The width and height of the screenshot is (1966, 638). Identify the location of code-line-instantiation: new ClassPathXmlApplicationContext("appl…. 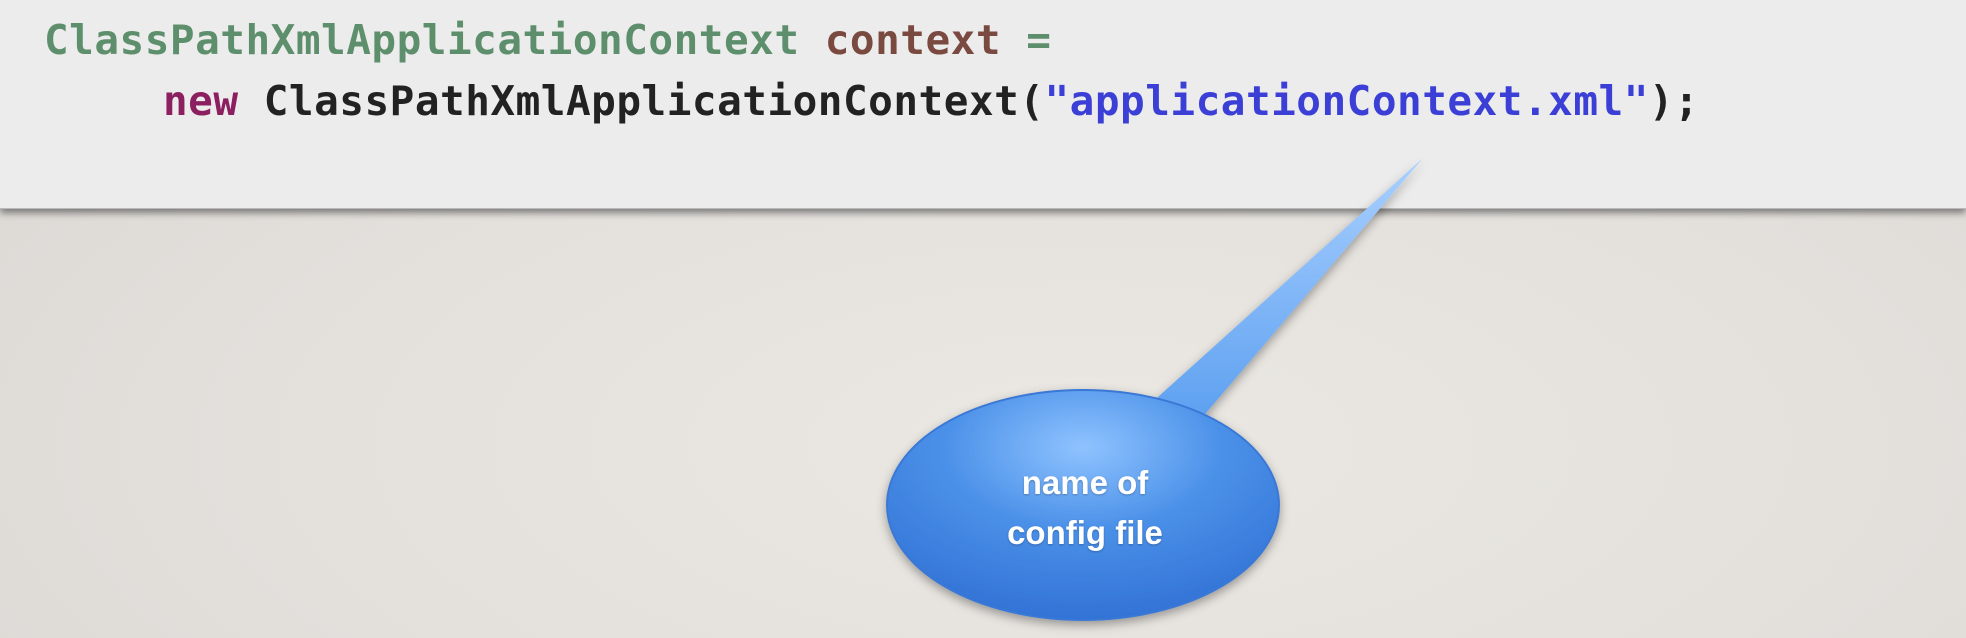
(931, 101).